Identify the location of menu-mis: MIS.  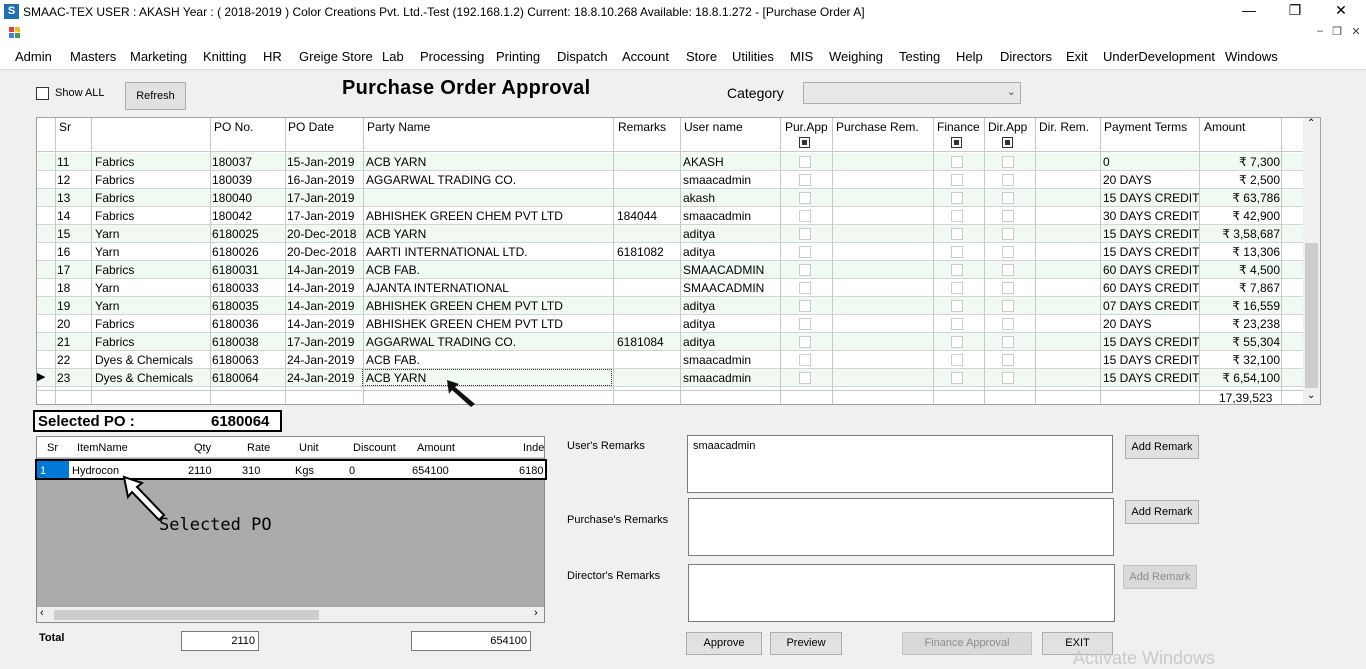
(801, 56).